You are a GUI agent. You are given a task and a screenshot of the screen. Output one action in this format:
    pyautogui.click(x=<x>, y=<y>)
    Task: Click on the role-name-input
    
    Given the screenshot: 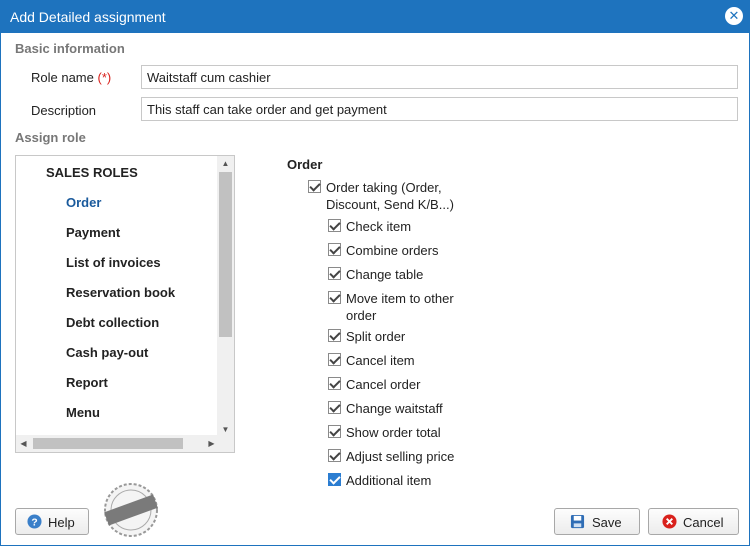 What is the action you would take?
    pyautogui.click(x=439, y=77)
    